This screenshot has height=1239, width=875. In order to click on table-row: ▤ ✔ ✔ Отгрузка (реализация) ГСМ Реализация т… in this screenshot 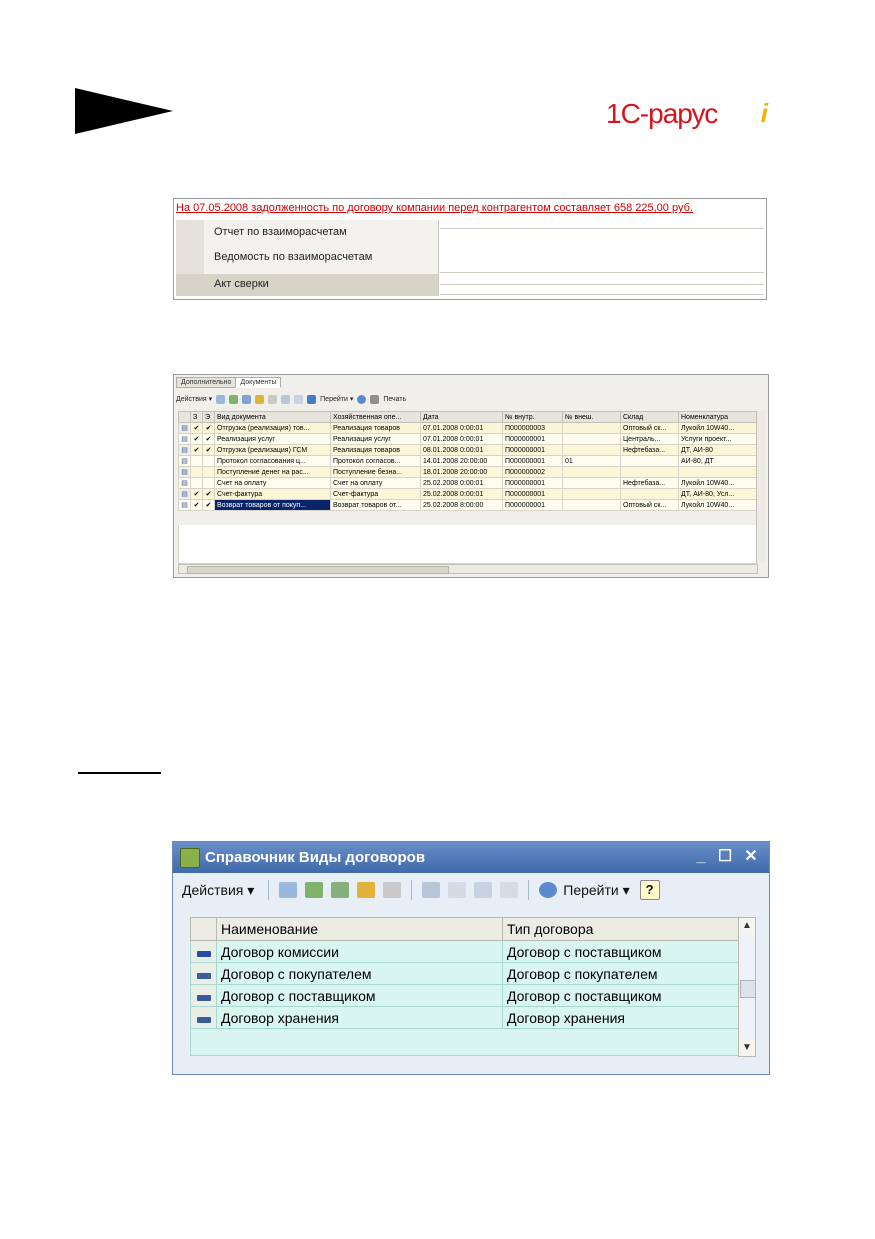, I will do `click(467, 450)`.